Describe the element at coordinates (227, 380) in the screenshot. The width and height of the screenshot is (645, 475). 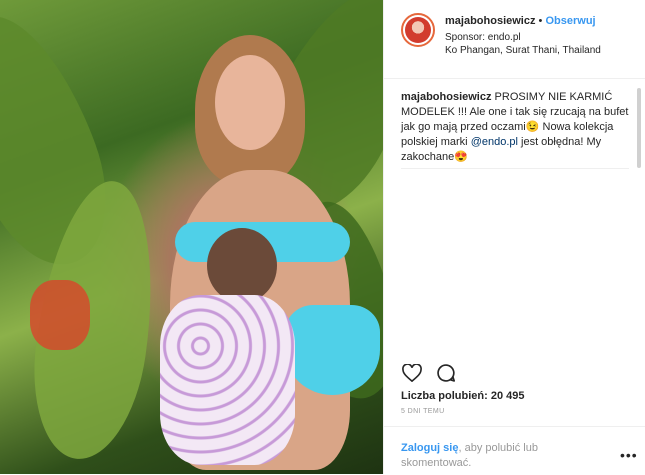
I see `baby-dress` at that location.